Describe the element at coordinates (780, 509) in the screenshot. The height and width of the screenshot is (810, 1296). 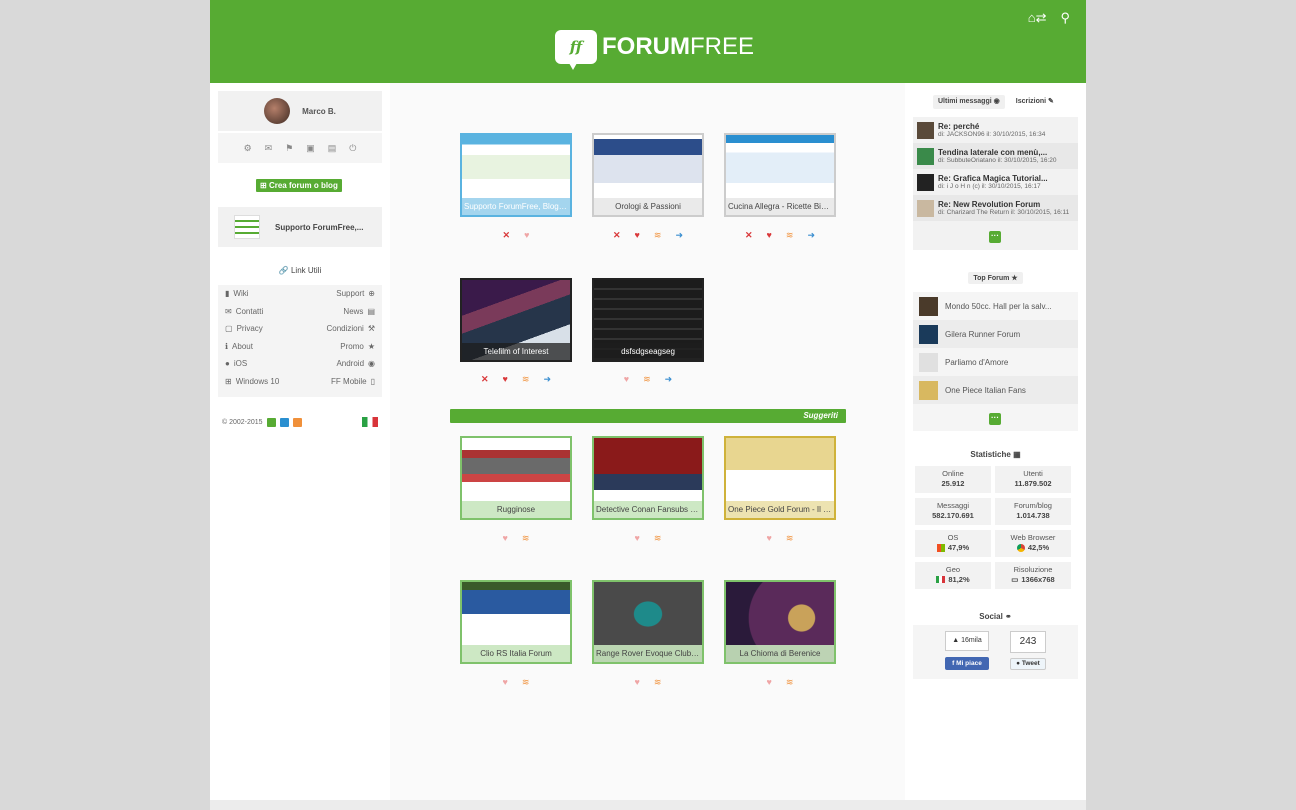
I see `forum-tile-label: One Piece Gold Forum - Il forum` at that location.